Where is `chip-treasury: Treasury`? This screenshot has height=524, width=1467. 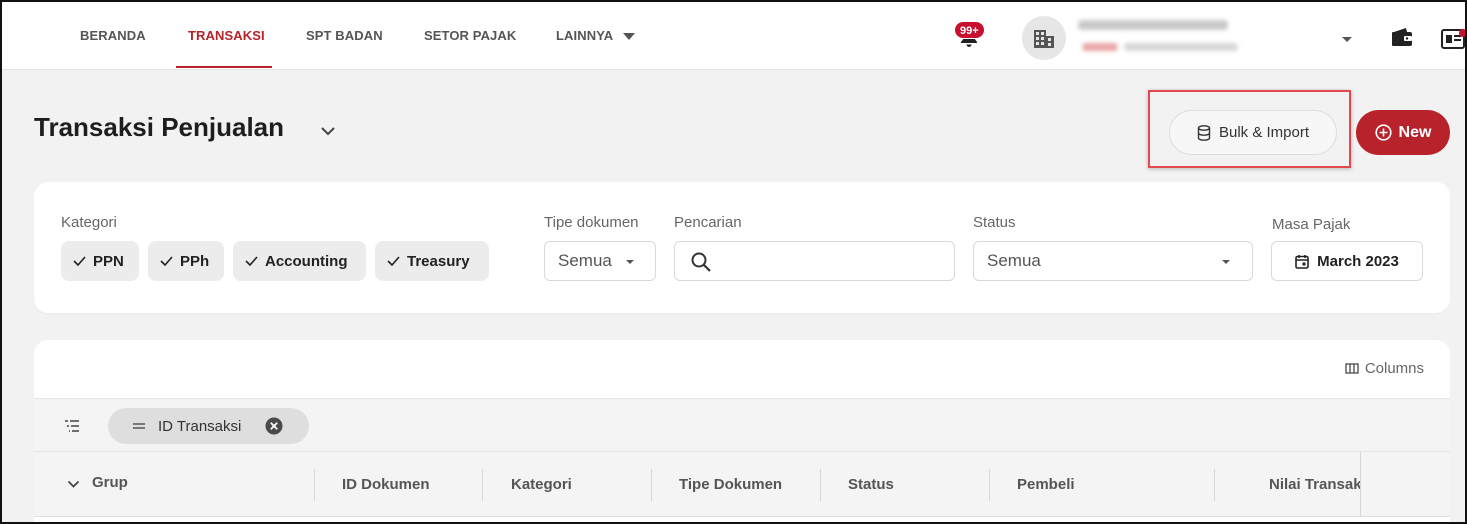 chip-treasury: Treasury is located at coordinates (432, 261).